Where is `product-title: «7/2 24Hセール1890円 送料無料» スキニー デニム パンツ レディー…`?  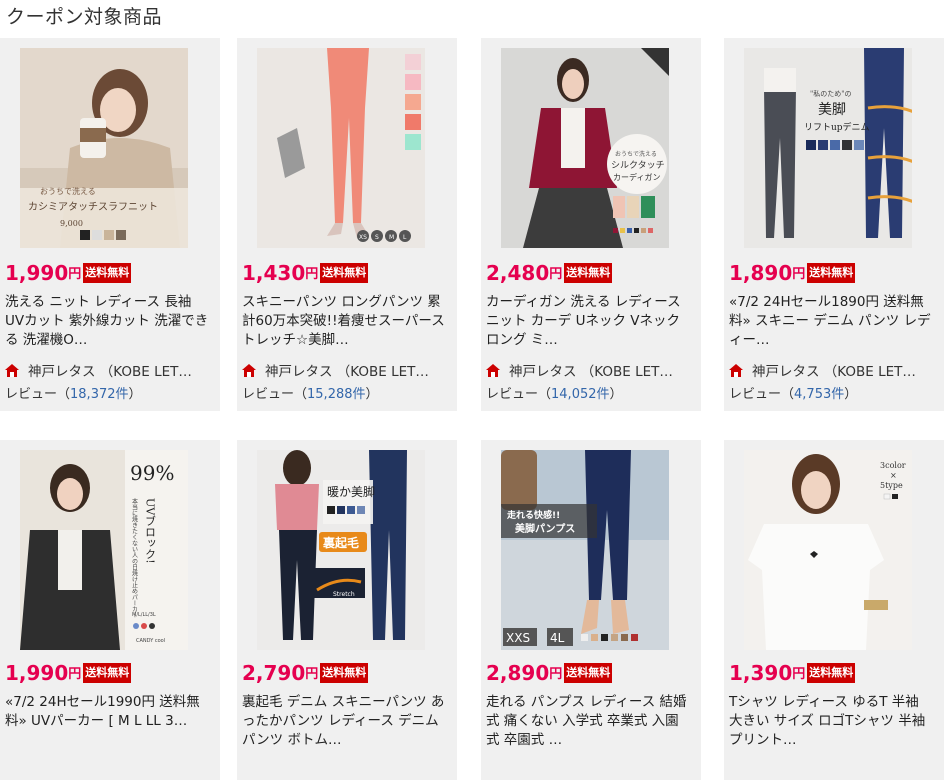 product-title: «7/2 24Hセール1890円 送料無料» スキニー デニム パンツ レディー… is located at coordinates (831, 321).